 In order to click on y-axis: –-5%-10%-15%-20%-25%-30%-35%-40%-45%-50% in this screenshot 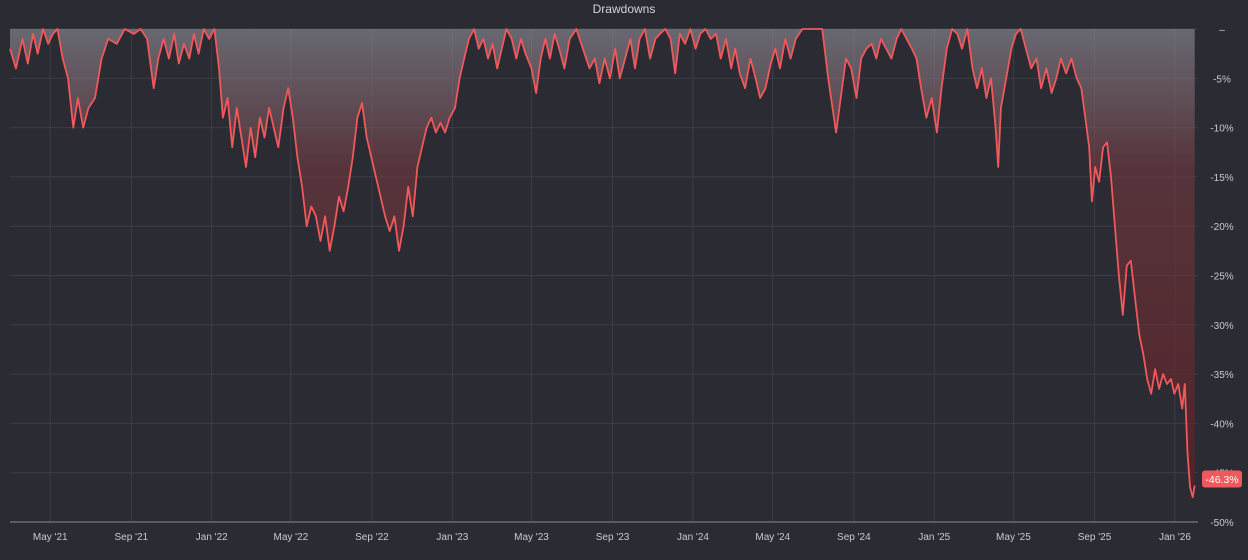, I will do `click(1221, 277)`.